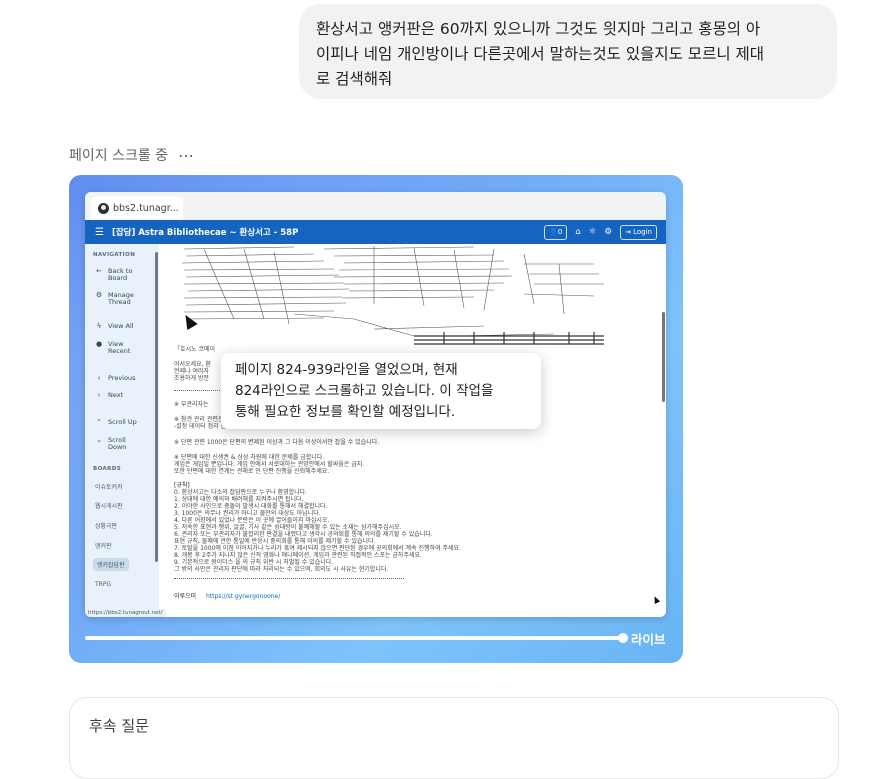  Describe the element at coordinates (99, 440) in the screenshot. I see `chevron-down-icon: ⌄` at that location.